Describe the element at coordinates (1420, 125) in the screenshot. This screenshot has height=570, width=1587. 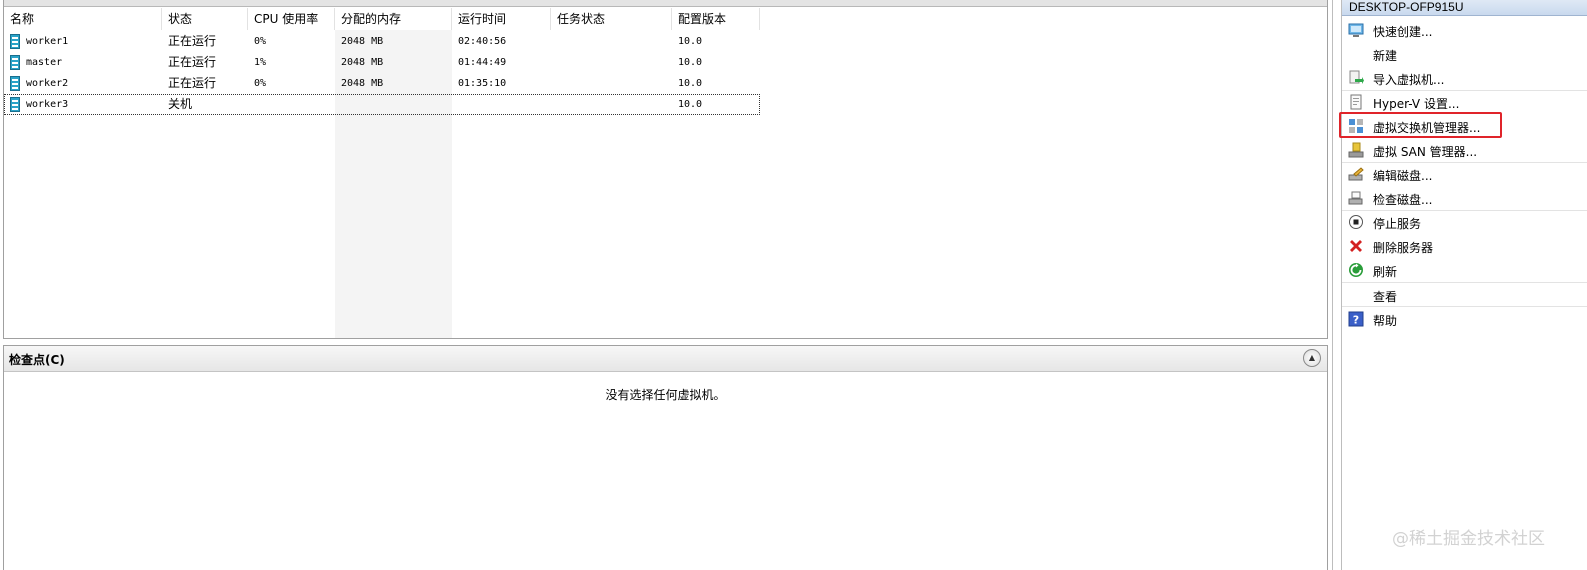
I see `annotation-highlight-box` at that location.